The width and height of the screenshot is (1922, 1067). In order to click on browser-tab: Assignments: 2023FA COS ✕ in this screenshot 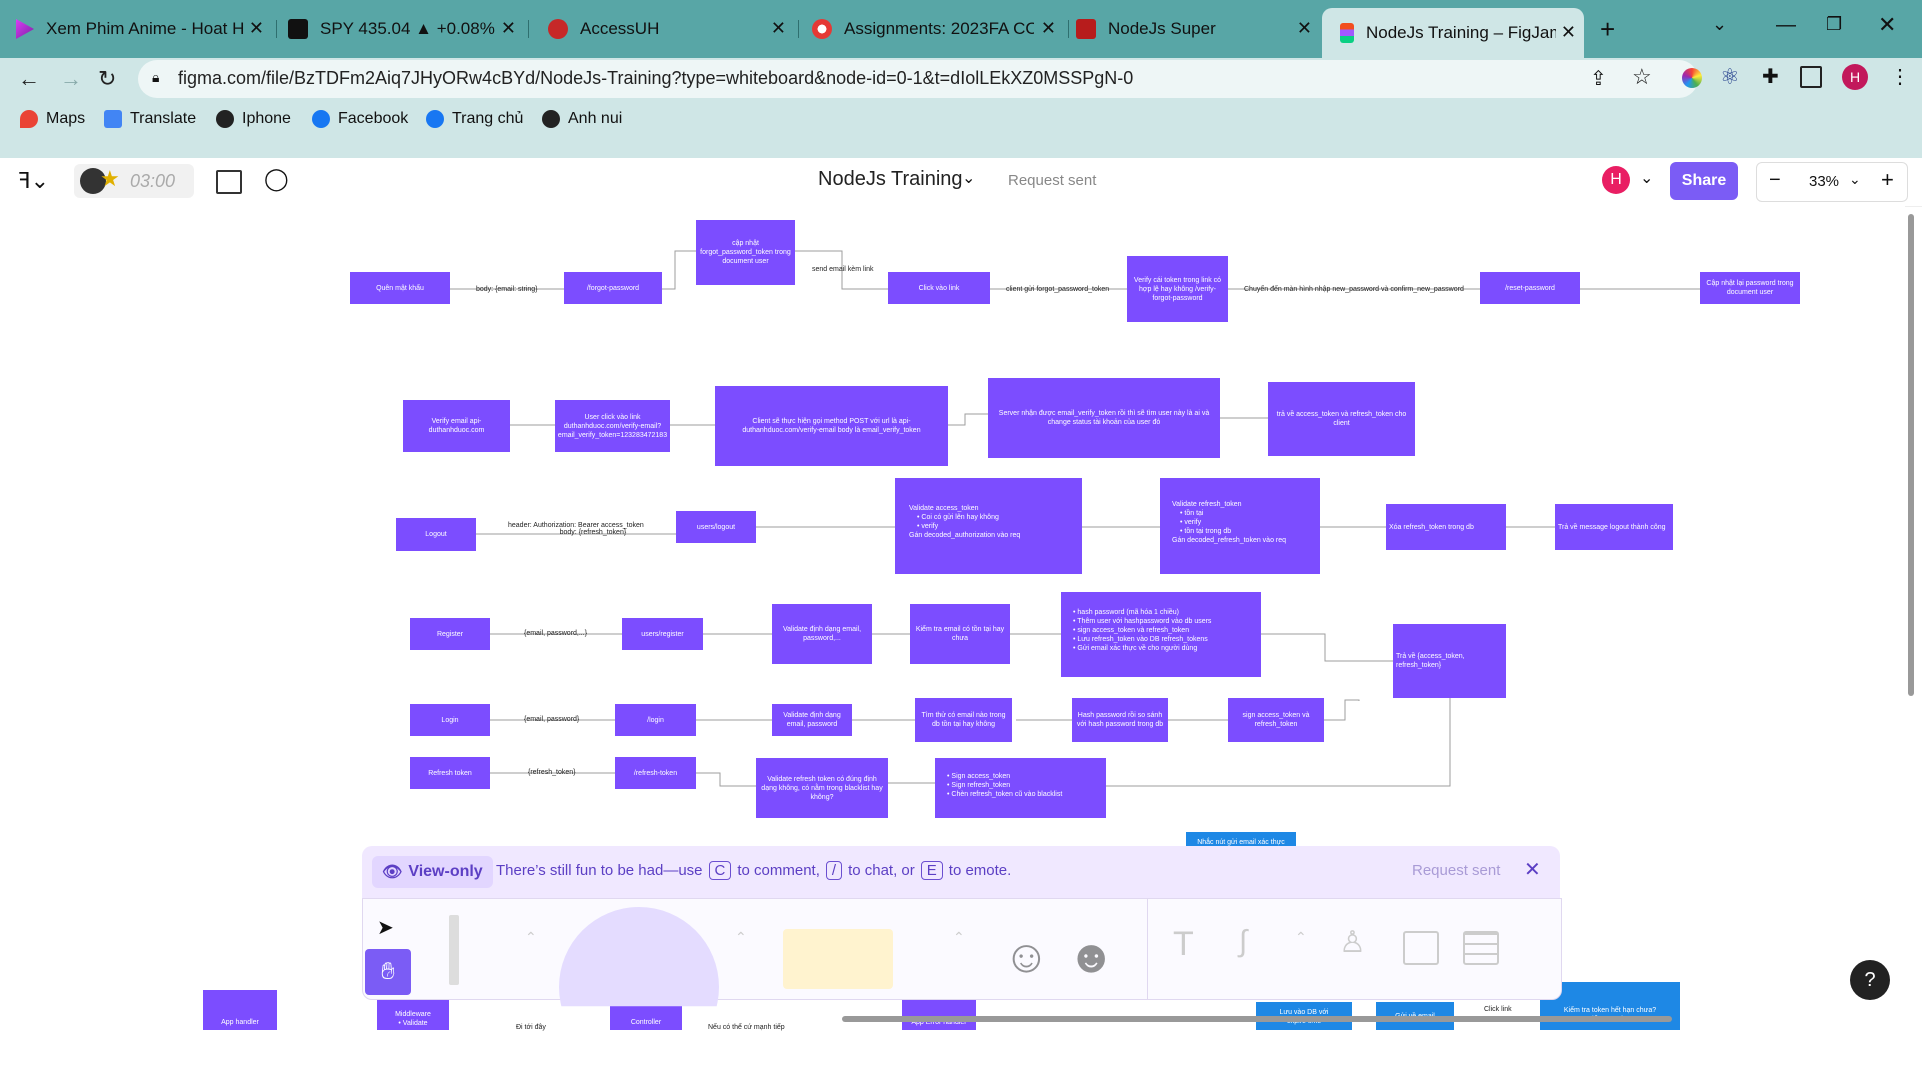, I will do `click(938, 29)`.